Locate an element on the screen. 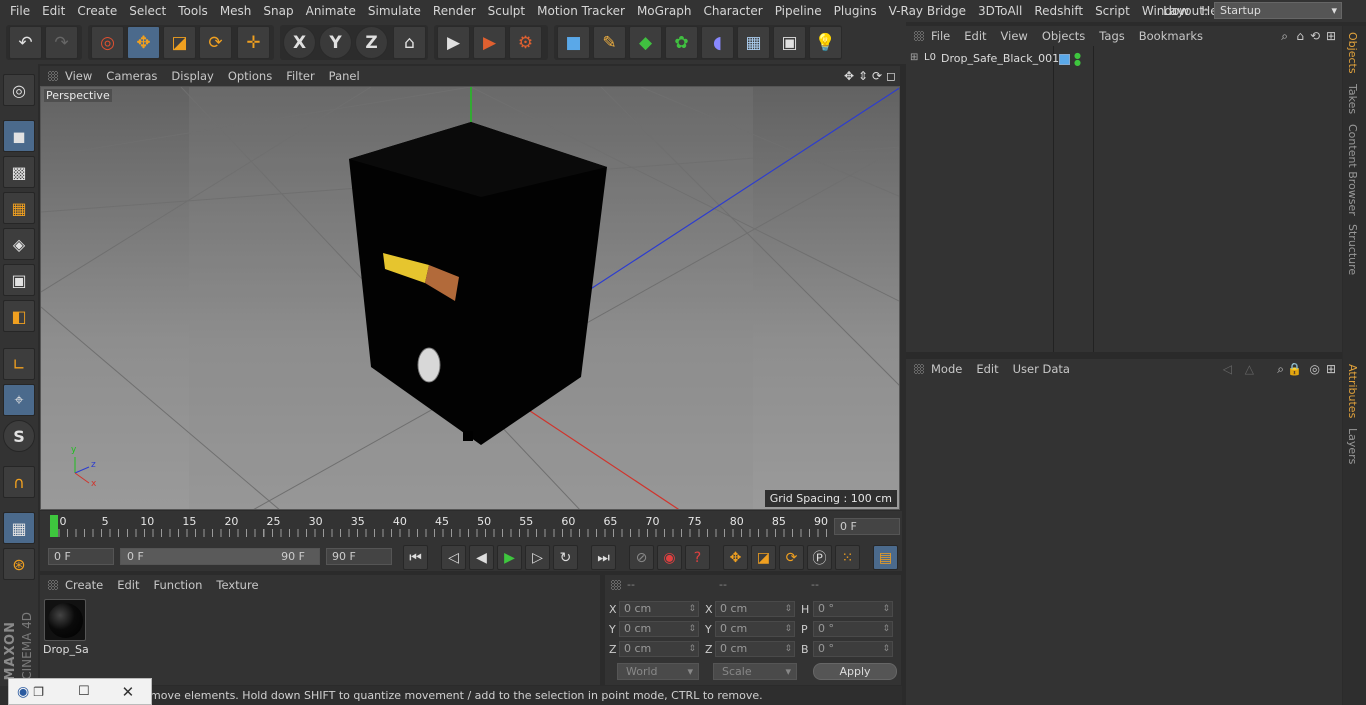  menu-script: Script is located at coordinates (1112, 11).